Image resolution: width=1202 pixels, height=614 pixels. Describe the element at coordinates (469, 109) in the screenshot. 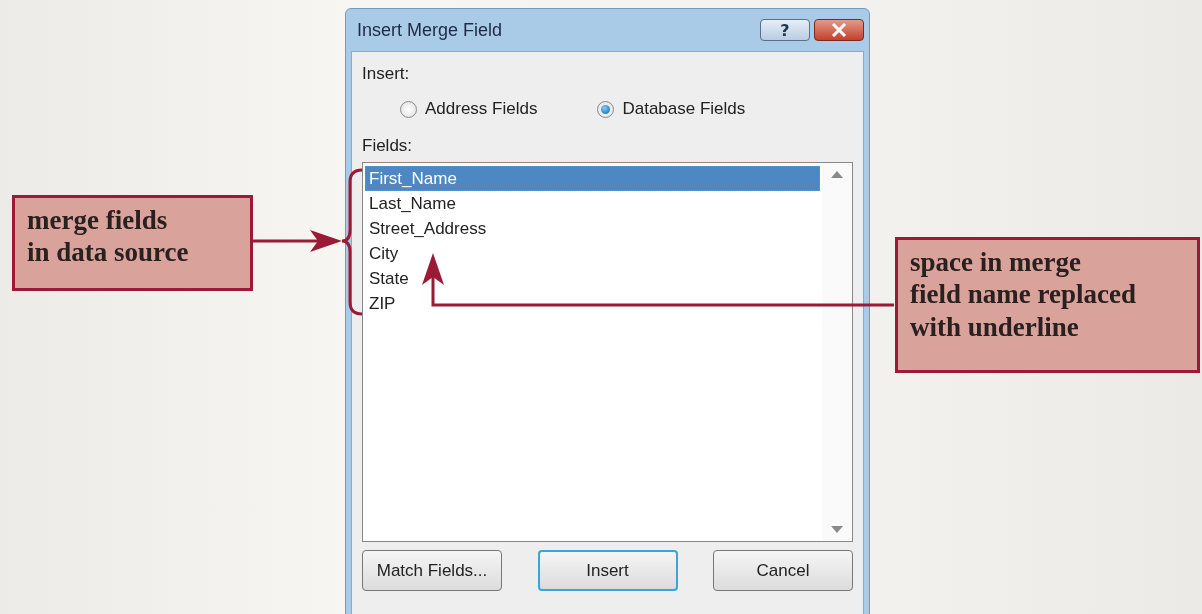

I see `radio-option: Address Fields` at that location.